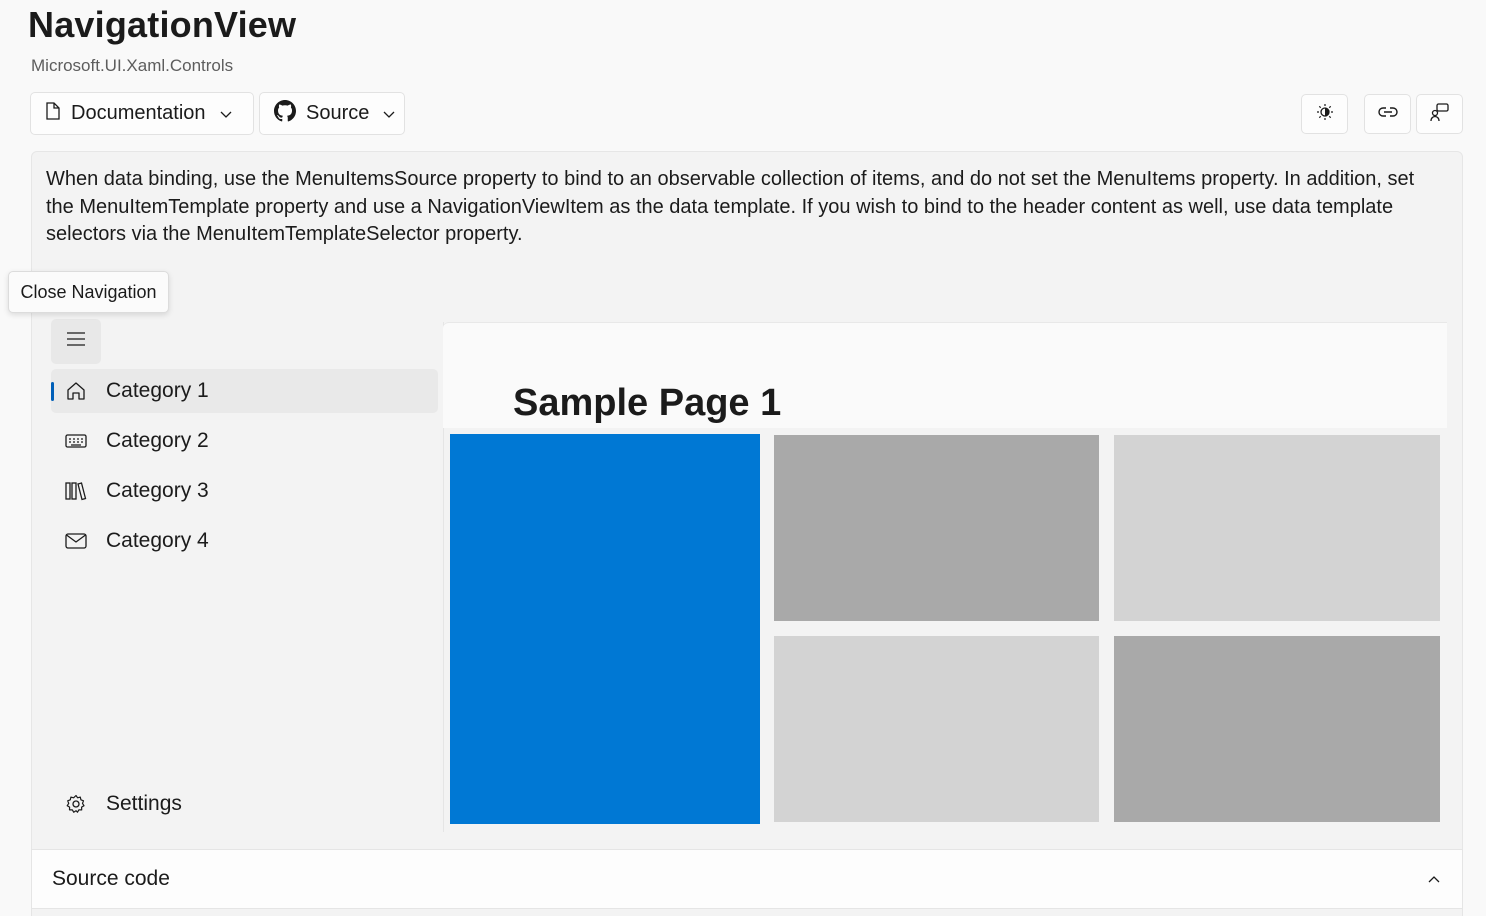 The width and height of the screenshot is (1486, 916). Describe the element at coordinates (747, 912) in the screenshot. I see `source-code-body` at that location.